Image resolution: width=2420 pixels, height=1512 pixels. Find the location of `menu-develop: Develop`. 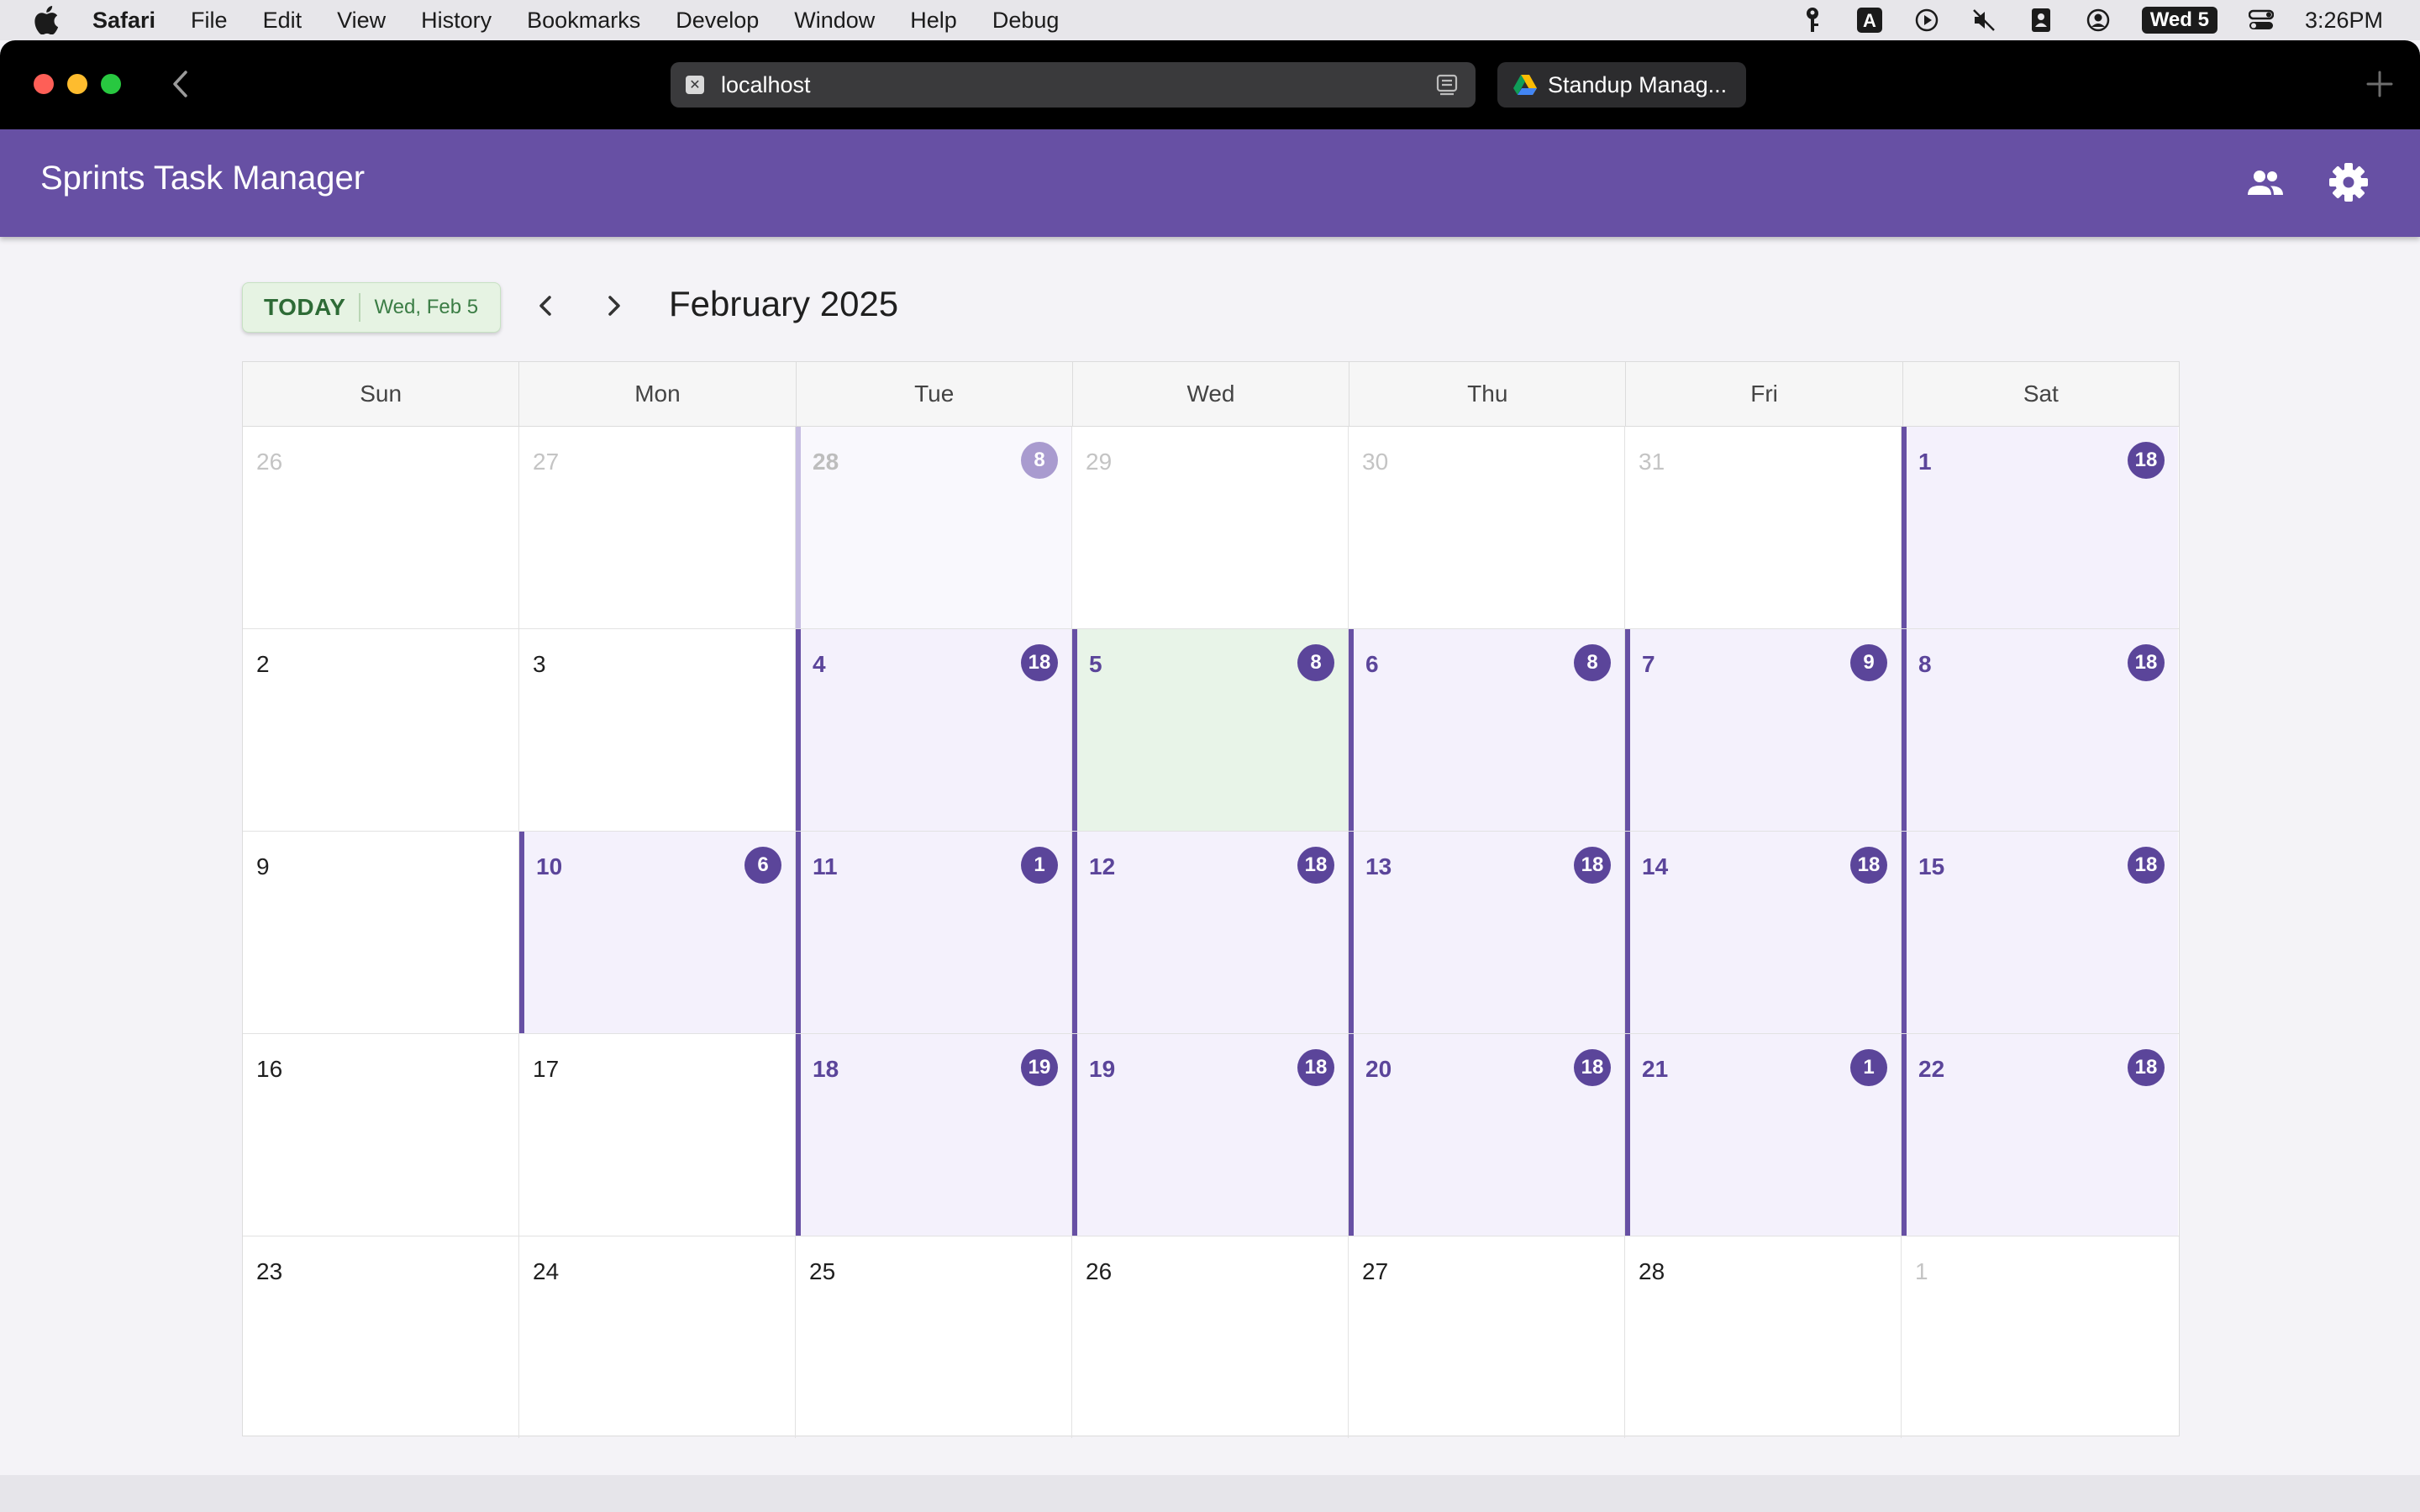

menu-develop: Develop is located at coordinates (718, 21).